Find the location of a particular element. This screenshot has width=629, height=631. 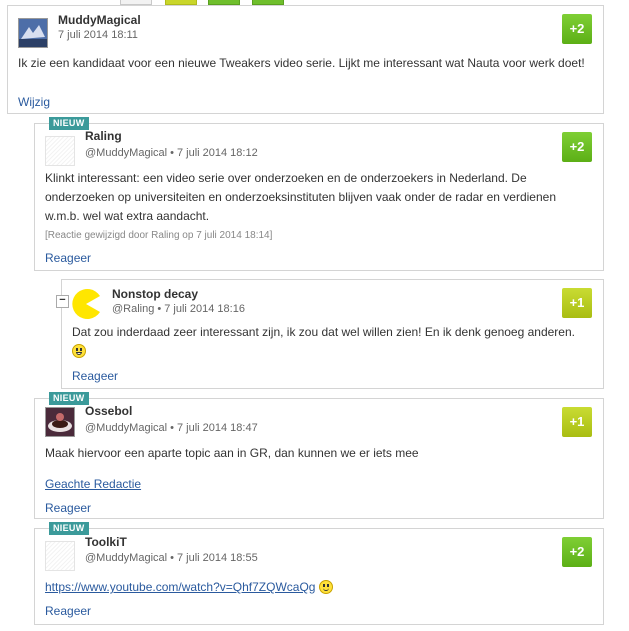

smiley-icon is located at coordinates (325, 587).